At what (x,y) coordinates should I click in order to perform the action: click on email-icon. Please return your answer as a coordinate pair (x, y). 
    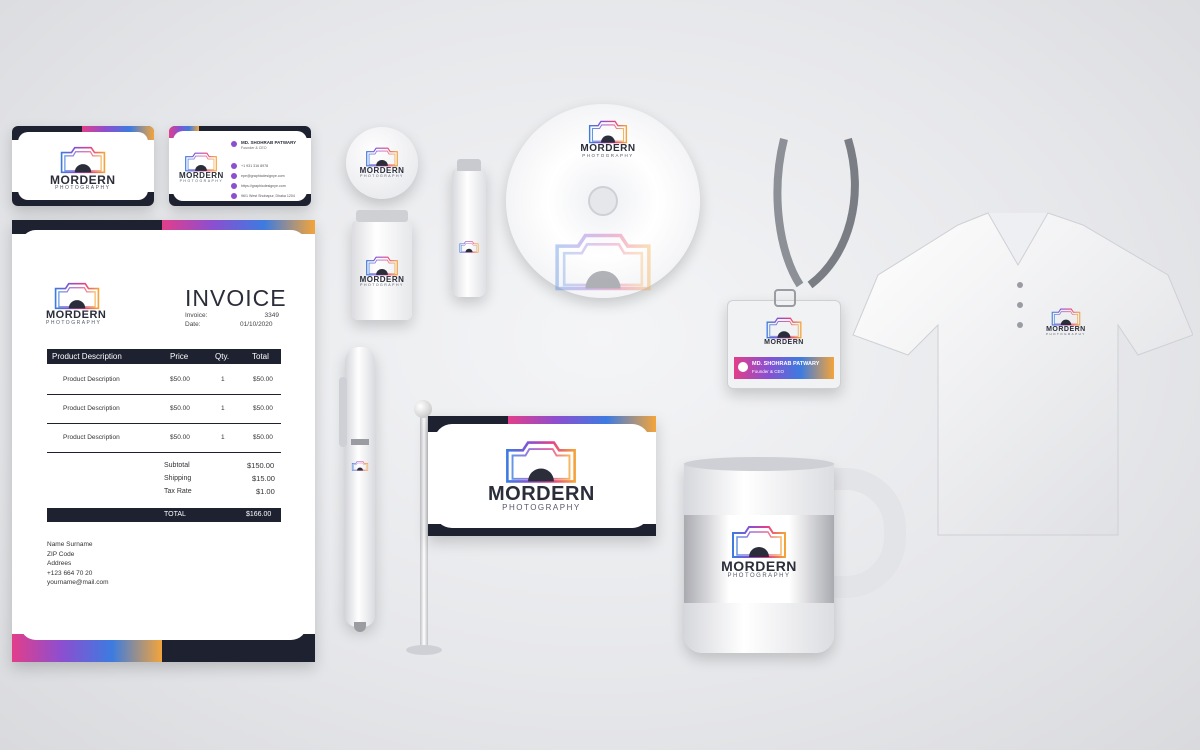
    Looking at the image, I should click on (234, 176).